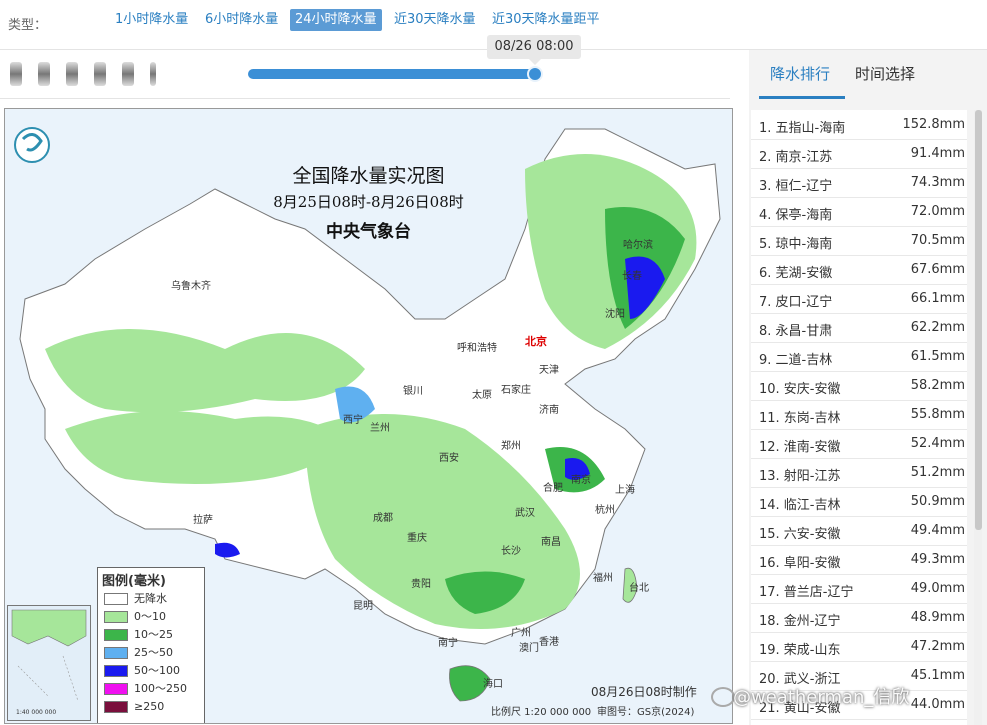  Describe the element at coordinates (511, 551) in the screenshot. I see `city-label: 长沙` at that location.